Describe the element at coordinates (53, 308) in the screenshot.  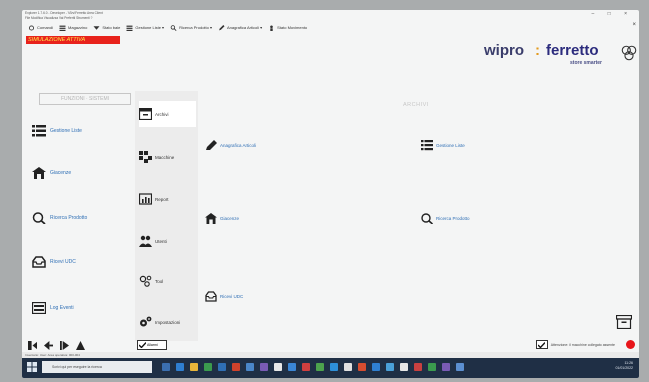
I see `sidebar-item-log-eventi: Log Eventi` at that location.